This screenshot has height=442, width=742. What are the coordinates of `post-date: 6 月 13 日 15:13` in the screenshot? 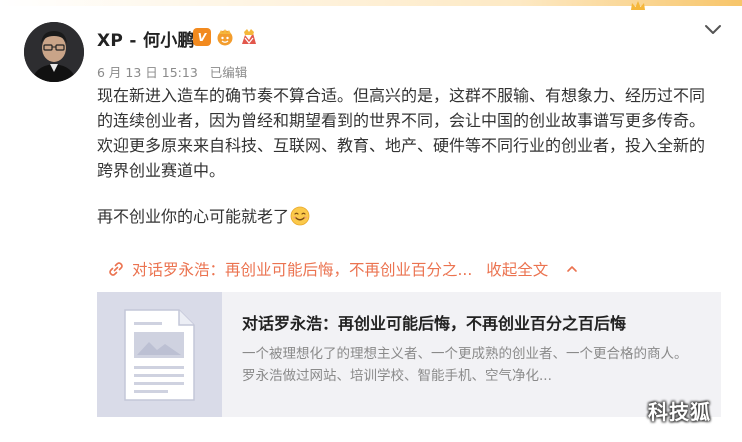 It's located at (147, 72).